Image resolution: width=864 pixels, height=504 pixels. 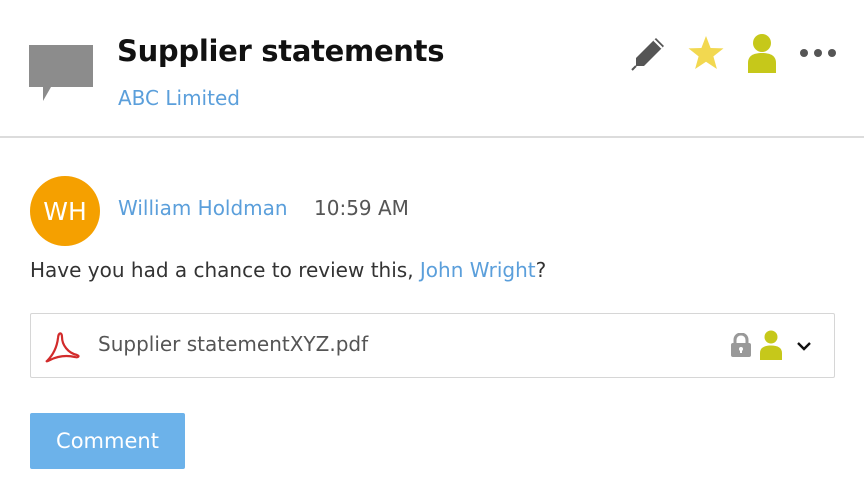 What do you see at coordinates (361, 208) in the screenshot?
I see `post-timestamp: 10:59 AM` at bounding box center [361, 208].